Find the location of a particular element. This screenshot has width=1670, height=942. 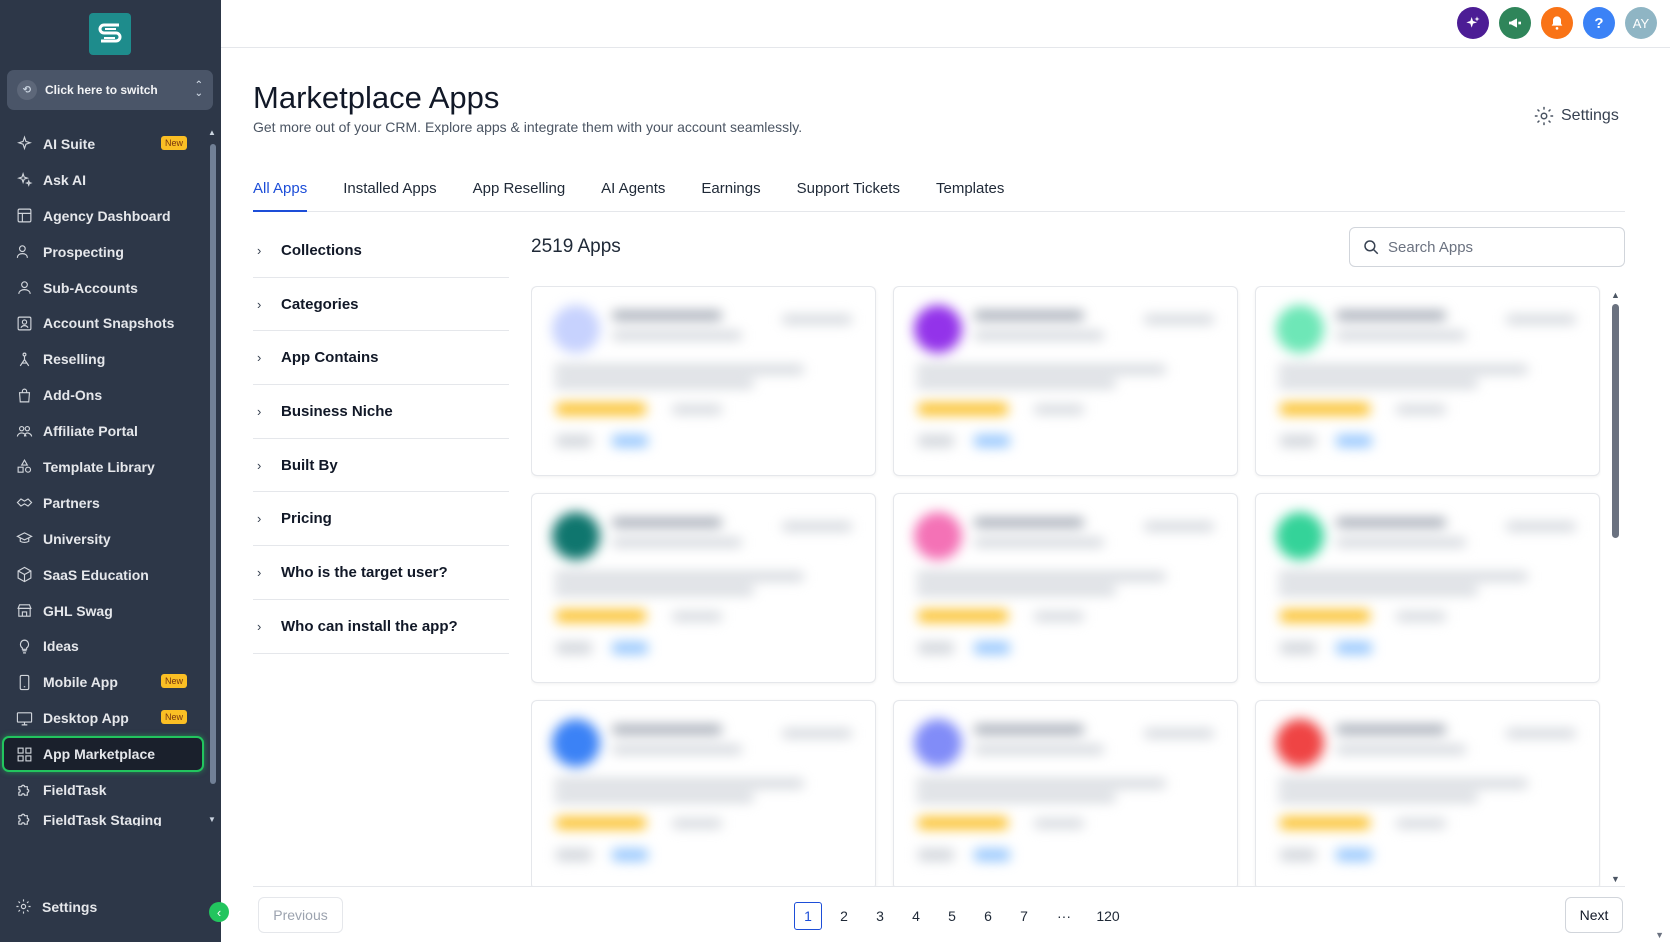

avatar: AY is located at coordinates (1641, 23).